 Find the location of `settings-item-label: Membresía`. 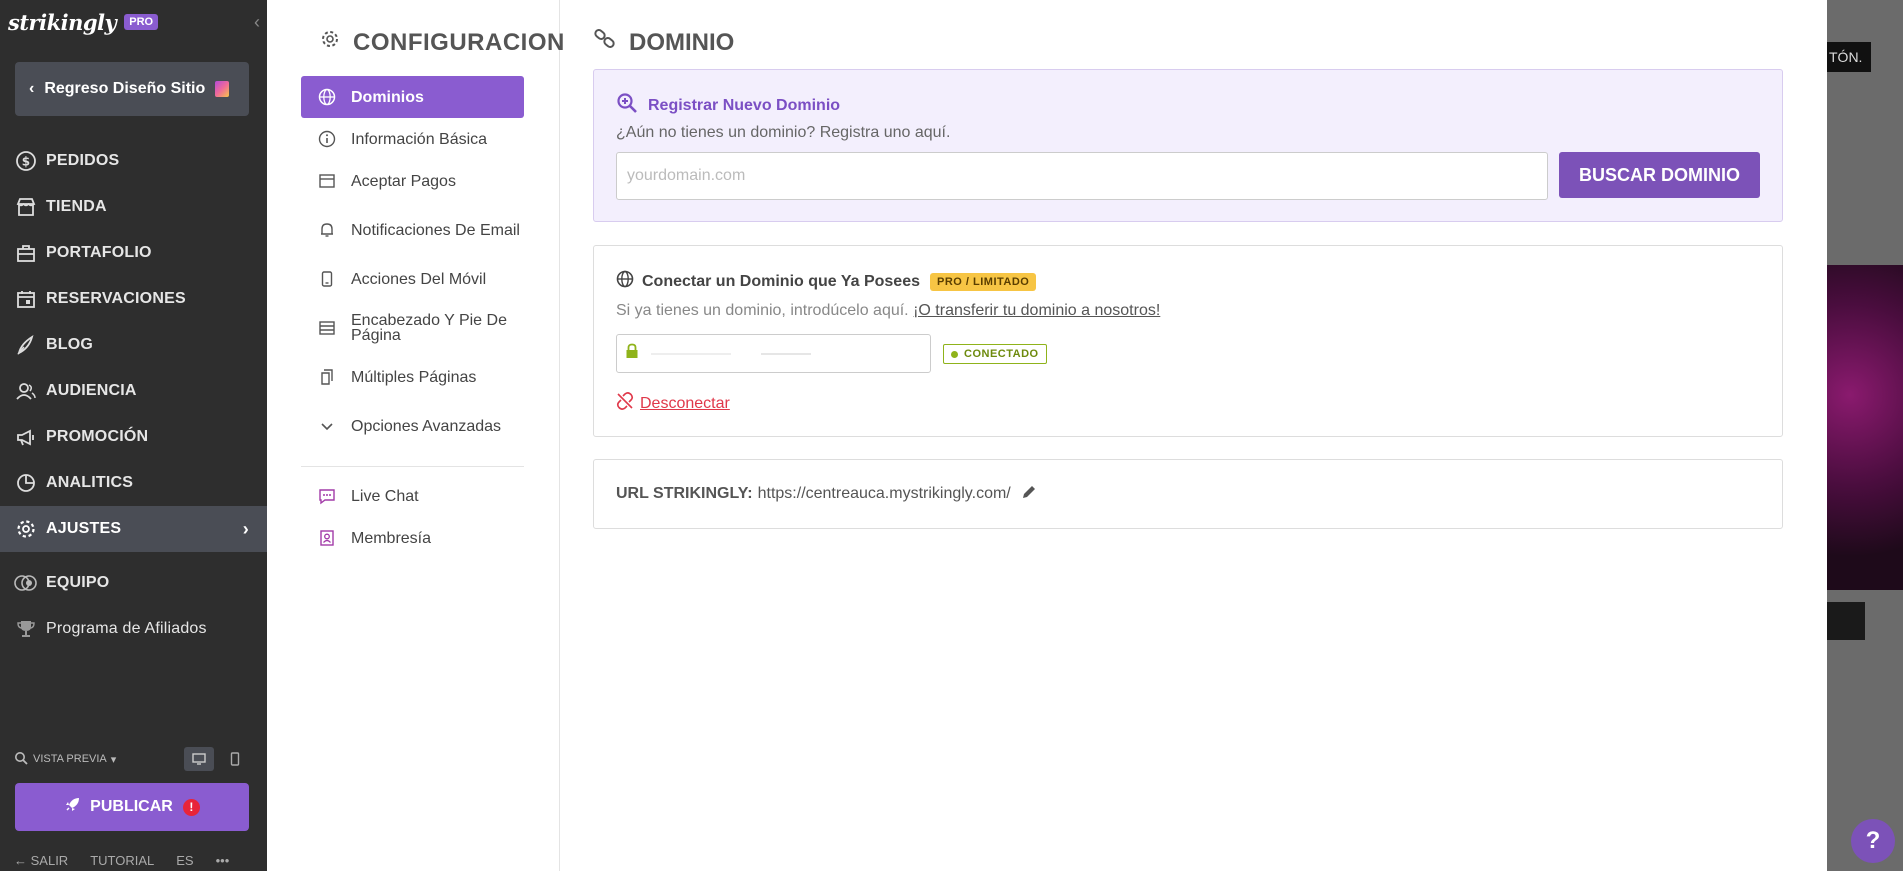

settings-item-label: Membresía is located at coordinates (391, 538).